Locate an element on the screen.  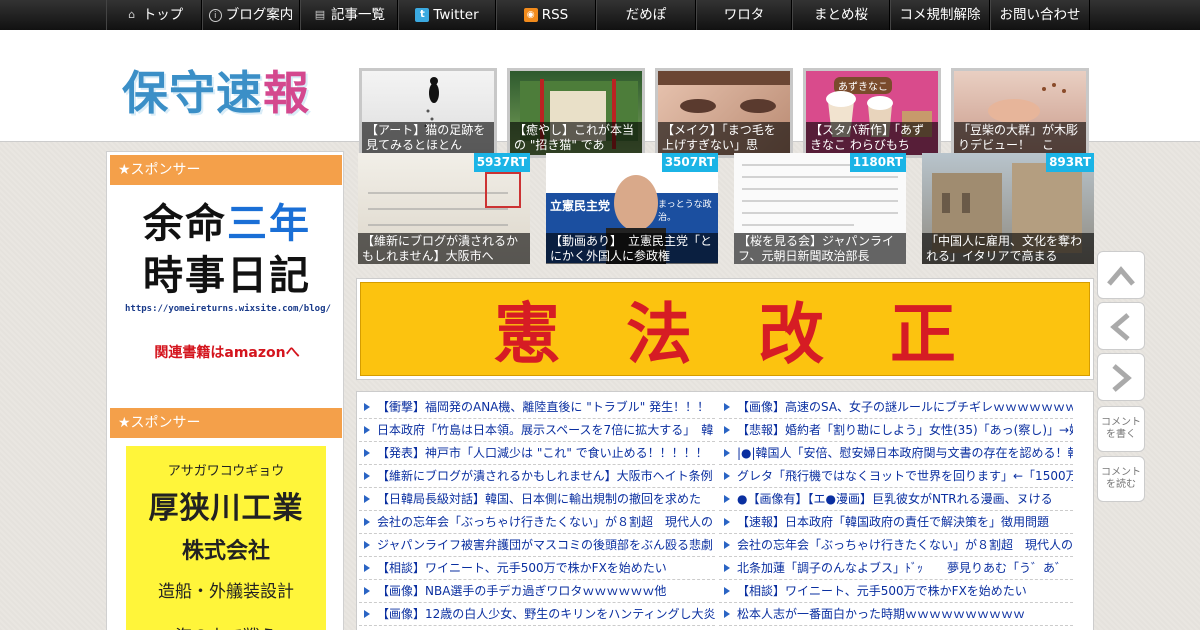
banner-char: 法 is located at coordinates (659, 334).